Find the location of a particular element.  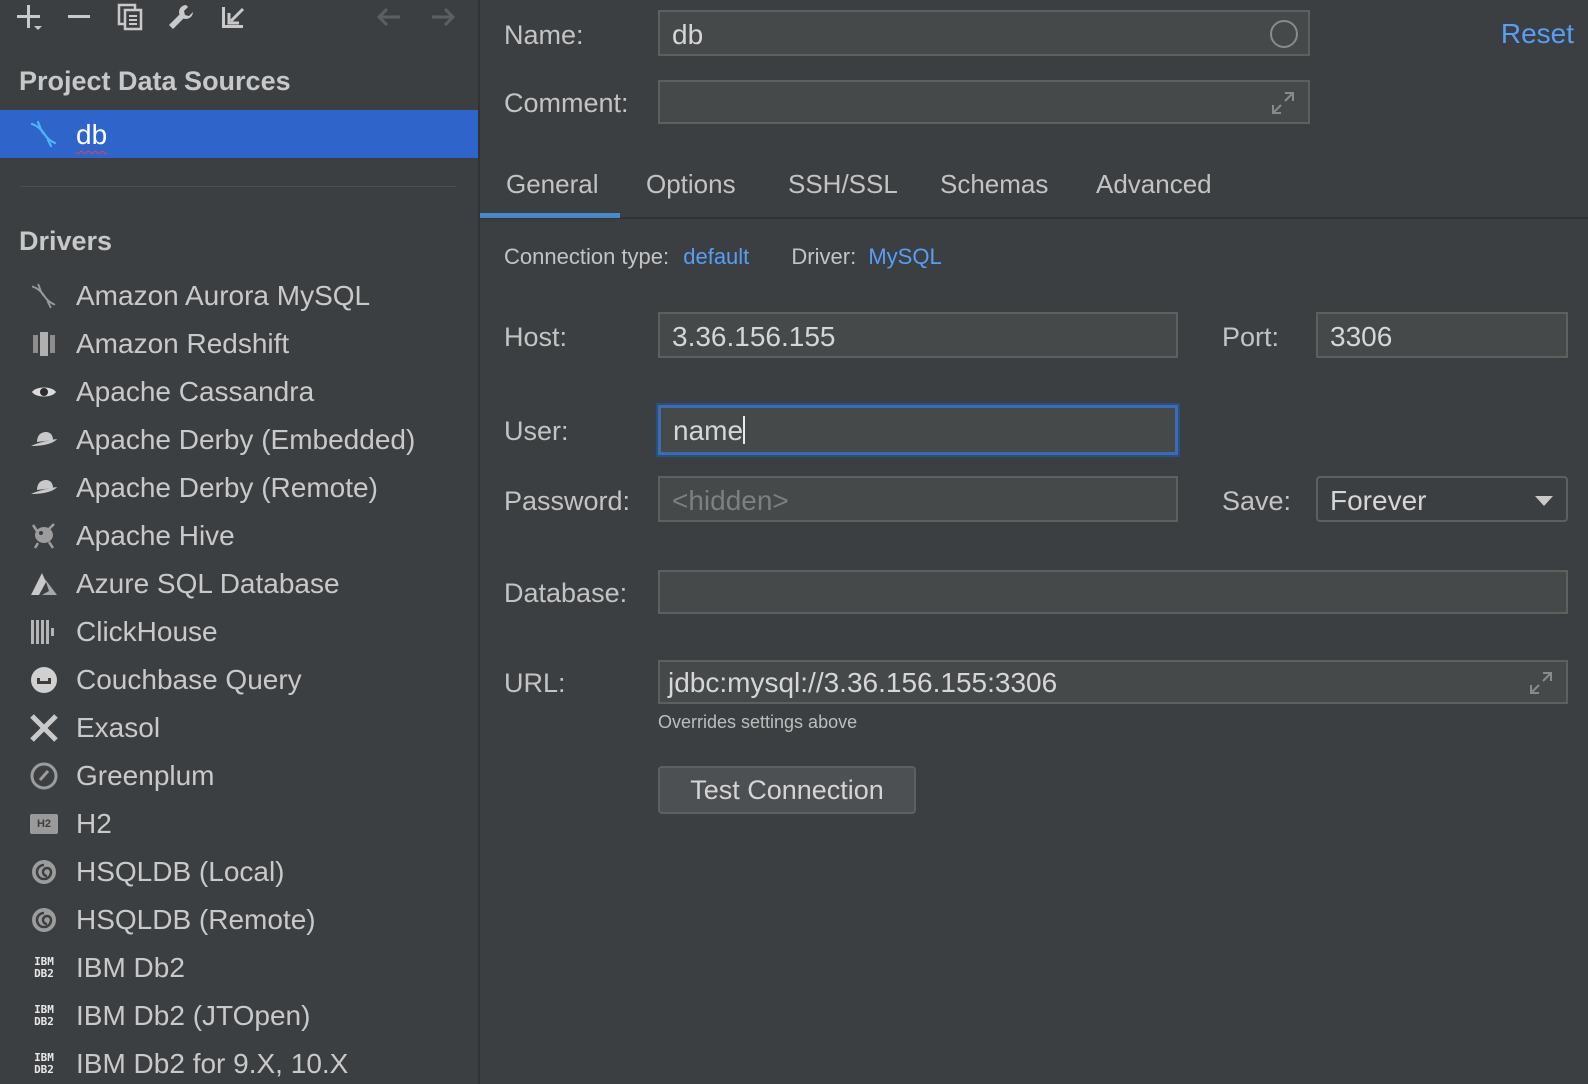

driver-item: Greenplum is located at coordinates (239, 776).